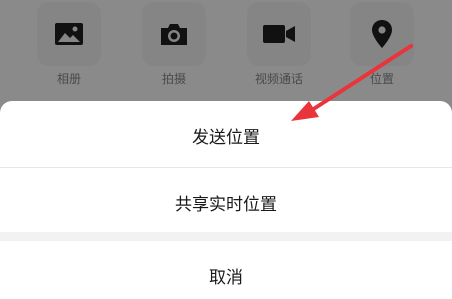  I want to click on cancel-option: 取消, so click(226, 275).